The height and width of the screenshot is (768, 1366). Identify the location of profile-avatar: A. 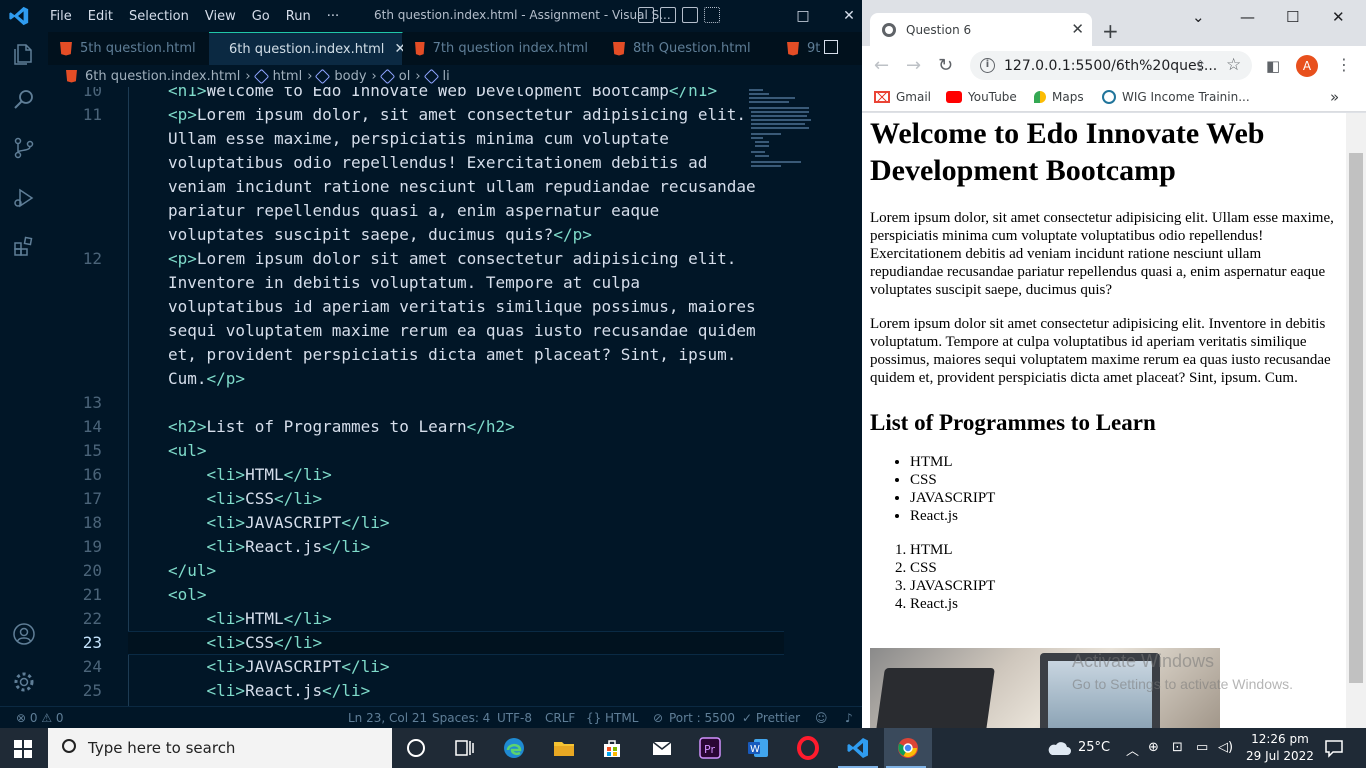
(1307, 66).